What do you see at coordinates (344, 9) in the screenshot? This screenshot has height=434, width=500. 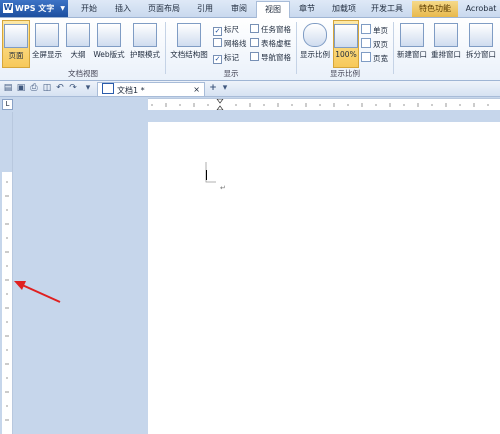 I see `tab-addins: 加载项` at bounding box center [344, 9].